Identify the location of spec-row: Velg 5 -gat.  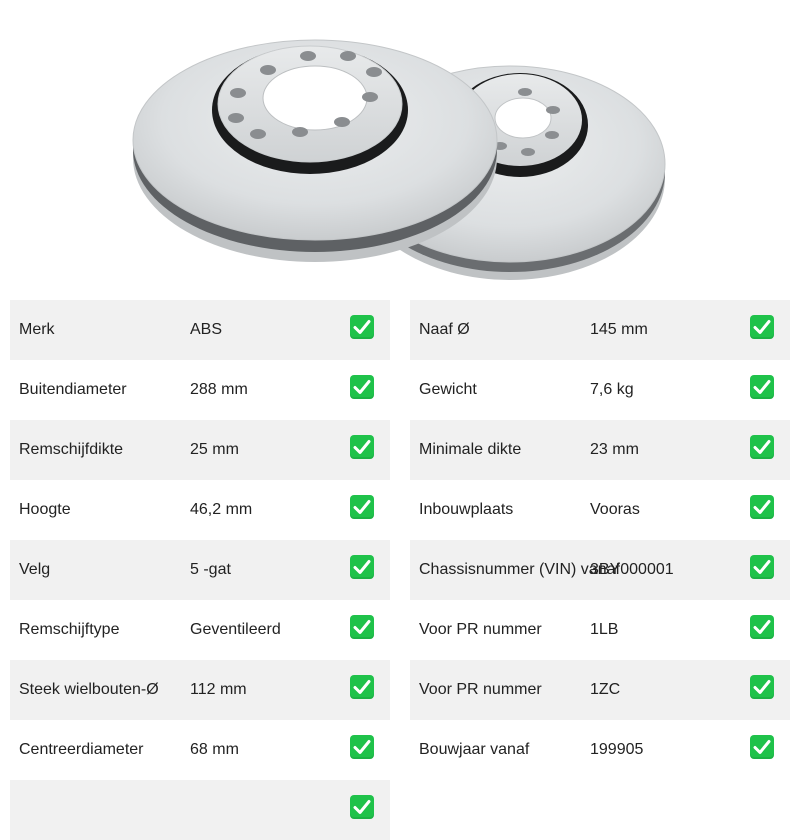
(200, 570).